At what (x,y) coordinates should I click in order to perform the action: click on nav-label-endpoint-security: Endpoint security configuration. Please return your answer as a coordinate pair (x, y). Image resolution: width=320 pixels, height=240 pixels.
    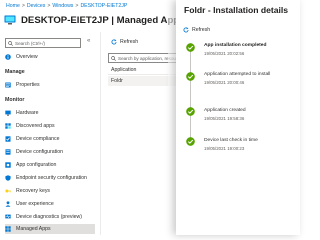
    Looking at the image, I should click on (51, 178).